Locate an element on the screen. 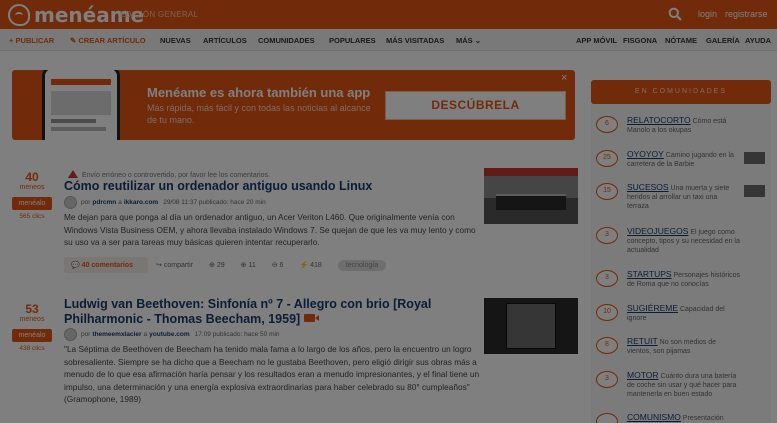 Image resolution: width=777 pixels, height=423 pixels. stat-negative: ⊖ 6 is located at coordinates (277, 265).